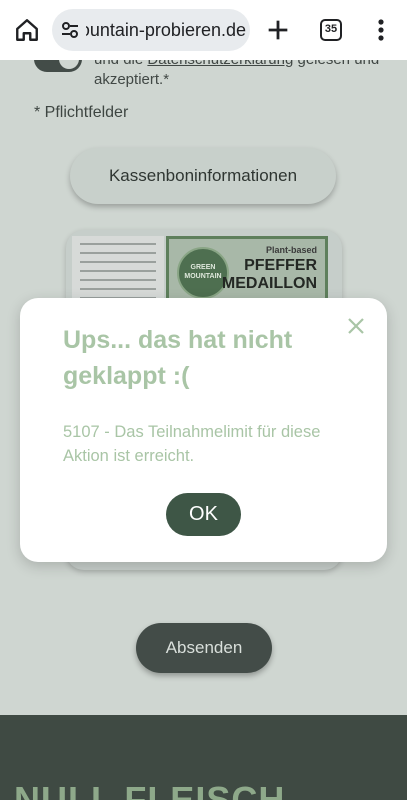 The image size is (407, 800). What do you see at coordinates (58, 66) in the screenshot?
I see `consent-toggle` at bounding box center [58, 66].